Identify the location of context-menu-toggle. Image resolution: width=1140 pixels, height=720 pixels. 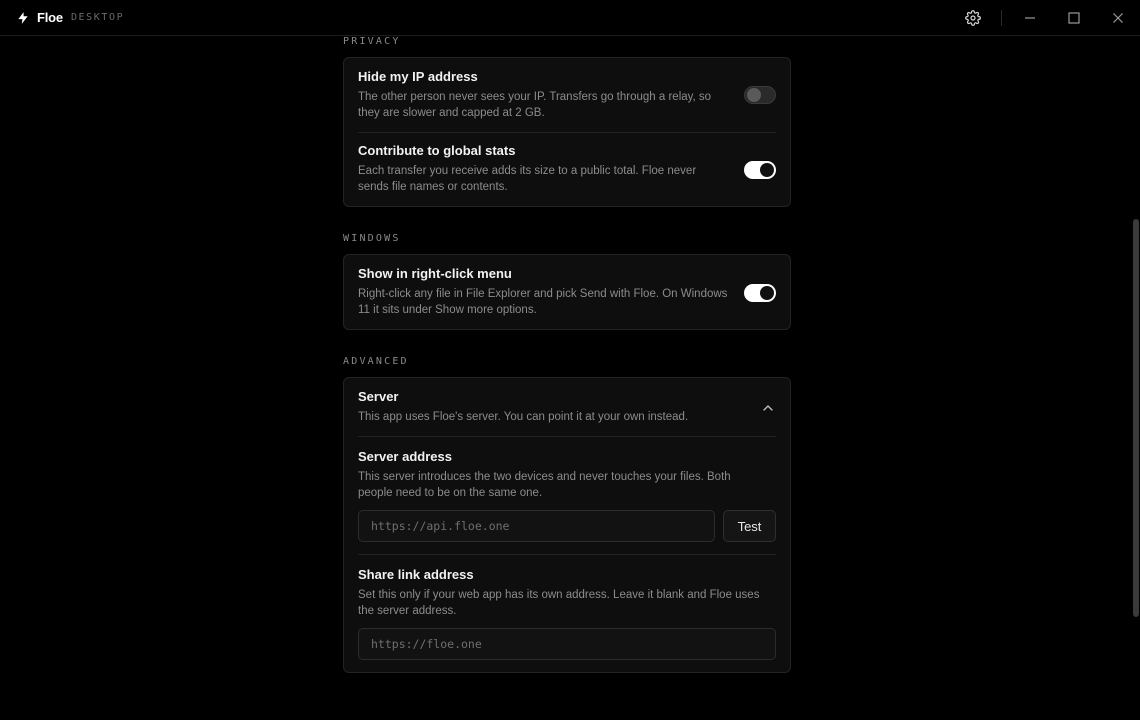
(760, 293).